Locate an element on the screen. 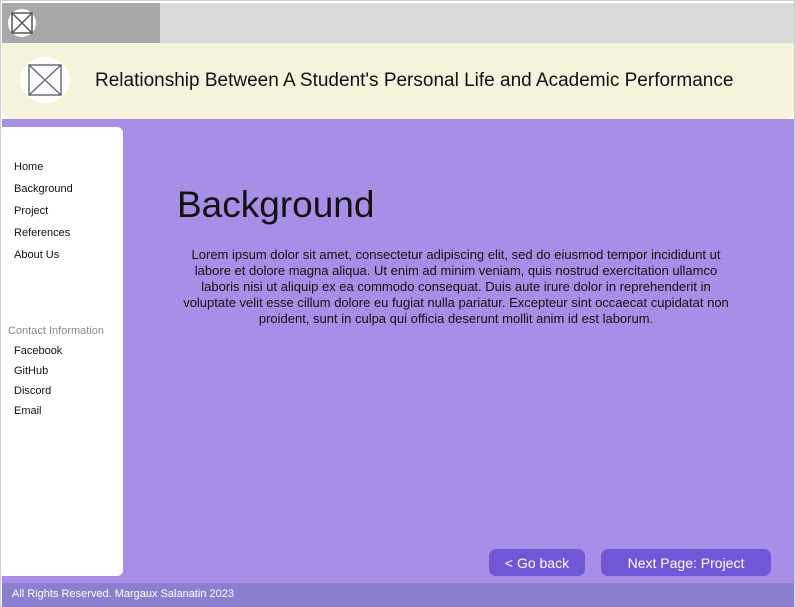  next-page-button: Next Page: Project is located at coordinates (686, 562).